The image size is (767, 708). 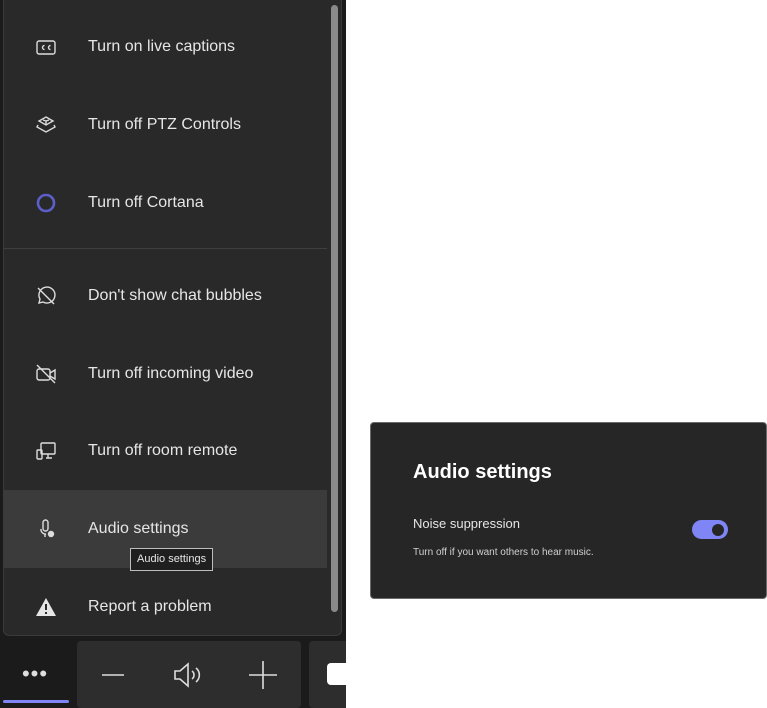 I want to click on menu-item-incoming-video: Turn off incoming video, so click(x=165, y=374).